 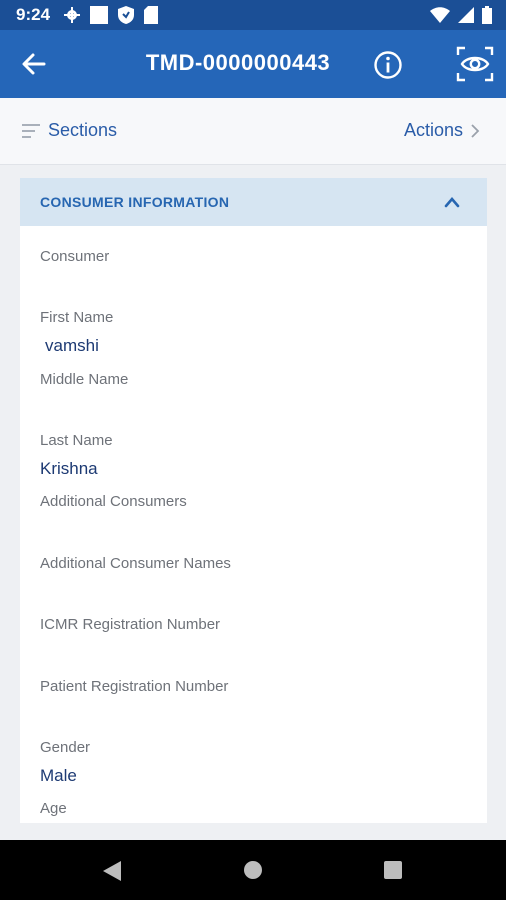 I want to click on shield-icon, so click(x=126, y=15).